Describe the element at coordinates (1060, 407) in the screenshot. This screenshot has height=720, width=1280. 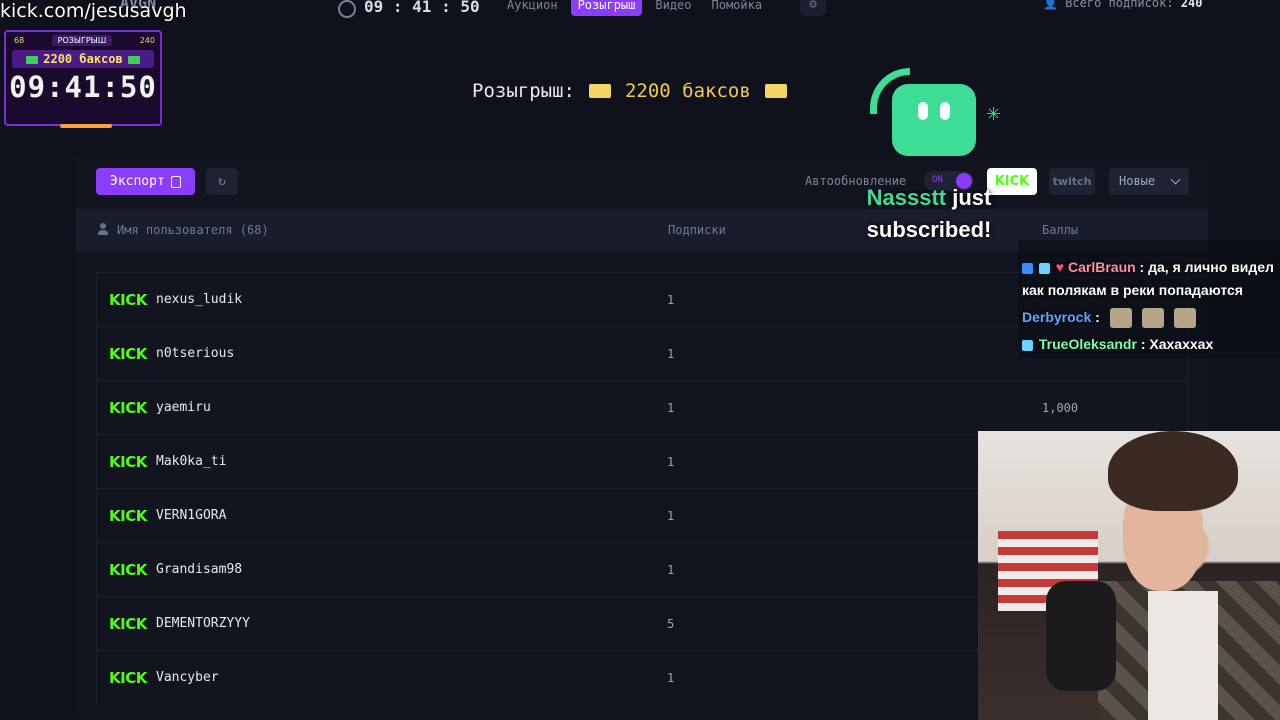
I see `row-points: 1,000` at that location.